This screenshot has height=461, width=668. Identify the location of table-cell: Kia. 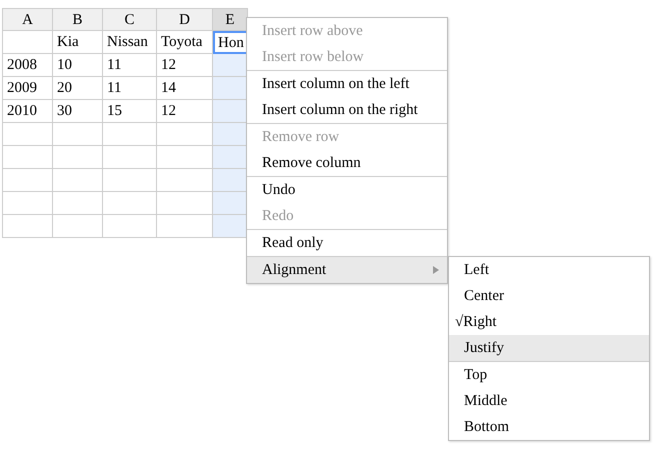
(78, 42).